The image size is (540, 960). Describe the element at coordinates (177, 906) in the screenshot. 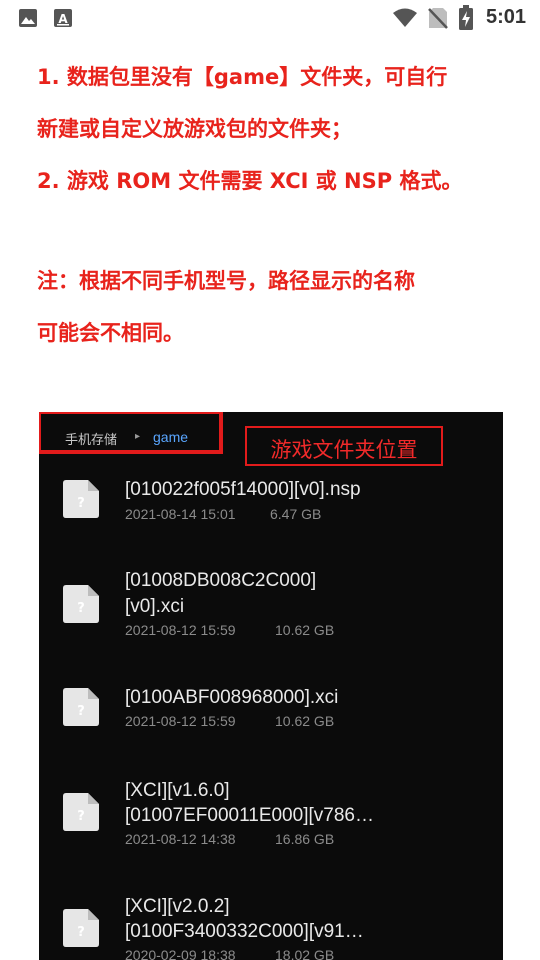

I see `file-name: [XCI][v2.0.2]` at that location.